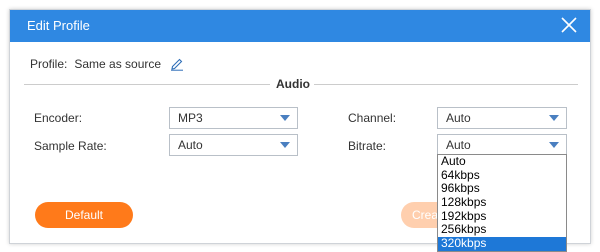 The image size is (600, 252). What do you see at coordinates (372, 118) in the screenshot?
I see `channel-label: Channel:` at bounding box center [372, 118].